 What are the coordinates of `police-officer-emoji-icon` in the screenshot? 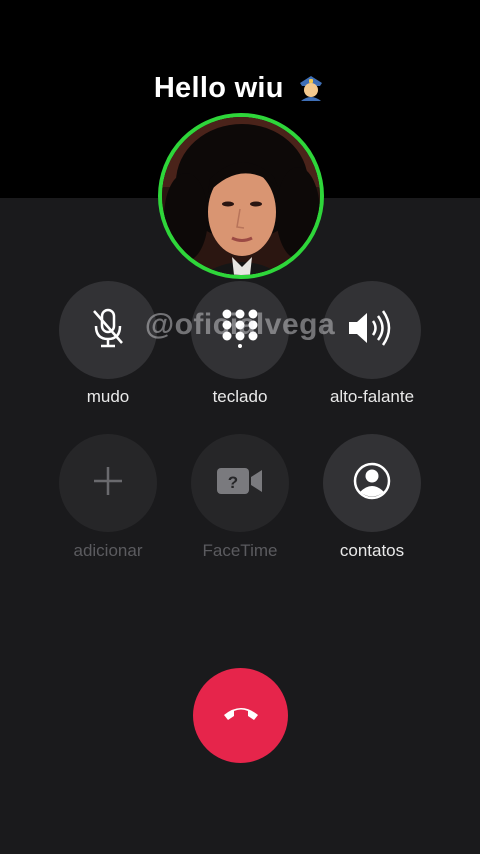 It's located at (311, 87).